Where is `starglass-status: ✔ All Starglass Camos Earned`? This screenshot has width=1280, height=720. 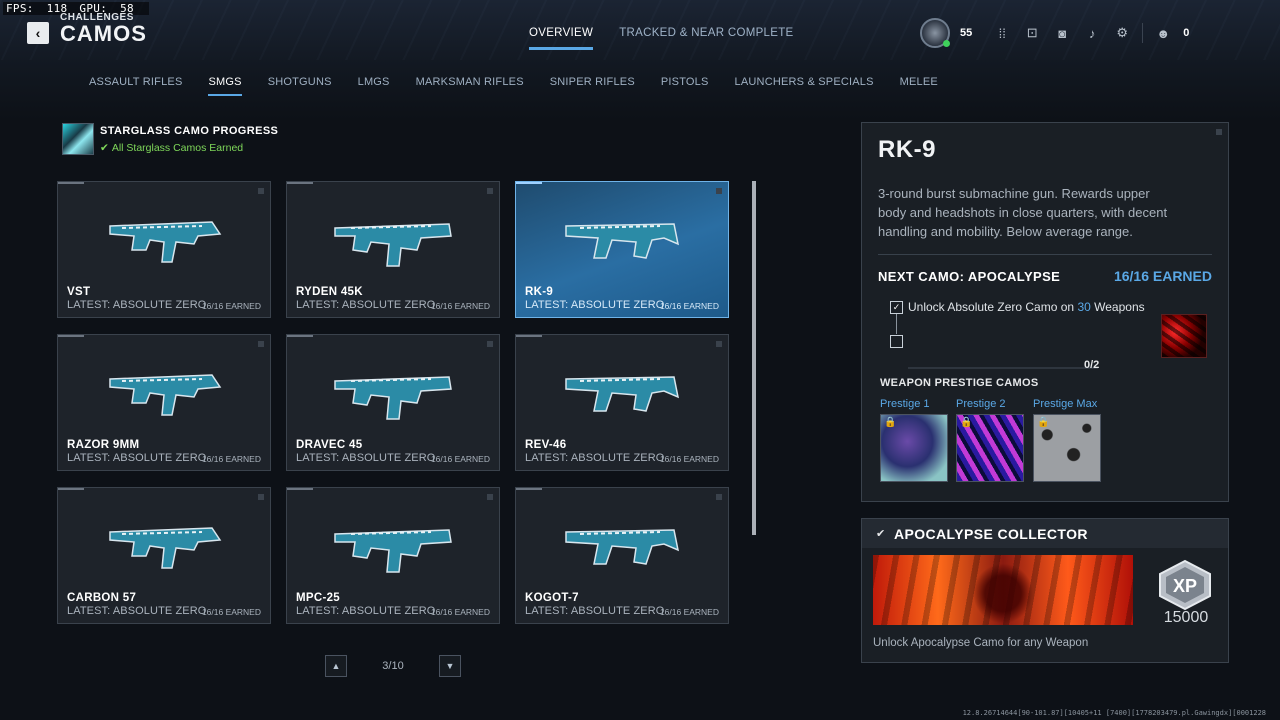
starglass-status: ✔ All Starglass Camos Earned is located at coordinates (172, 148).